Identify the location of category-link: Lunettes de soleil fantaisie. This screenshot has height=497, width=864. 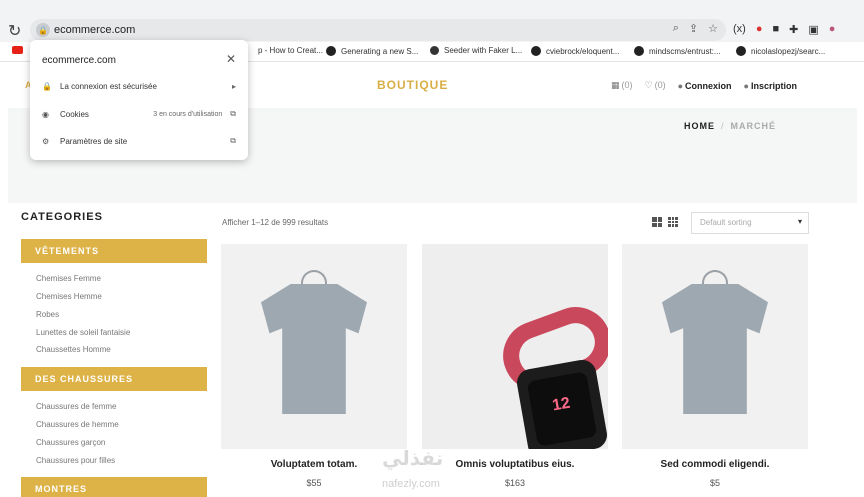
(83, 332).